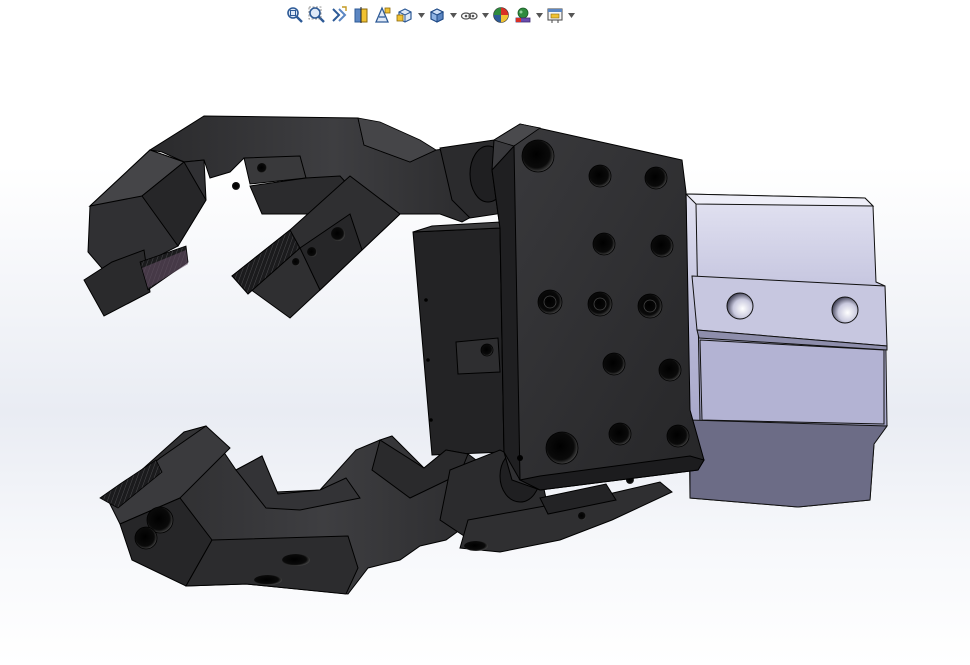  Describe the element at coordinates (598, 307) in the screenshot. I see `mounting-plate` at that location.